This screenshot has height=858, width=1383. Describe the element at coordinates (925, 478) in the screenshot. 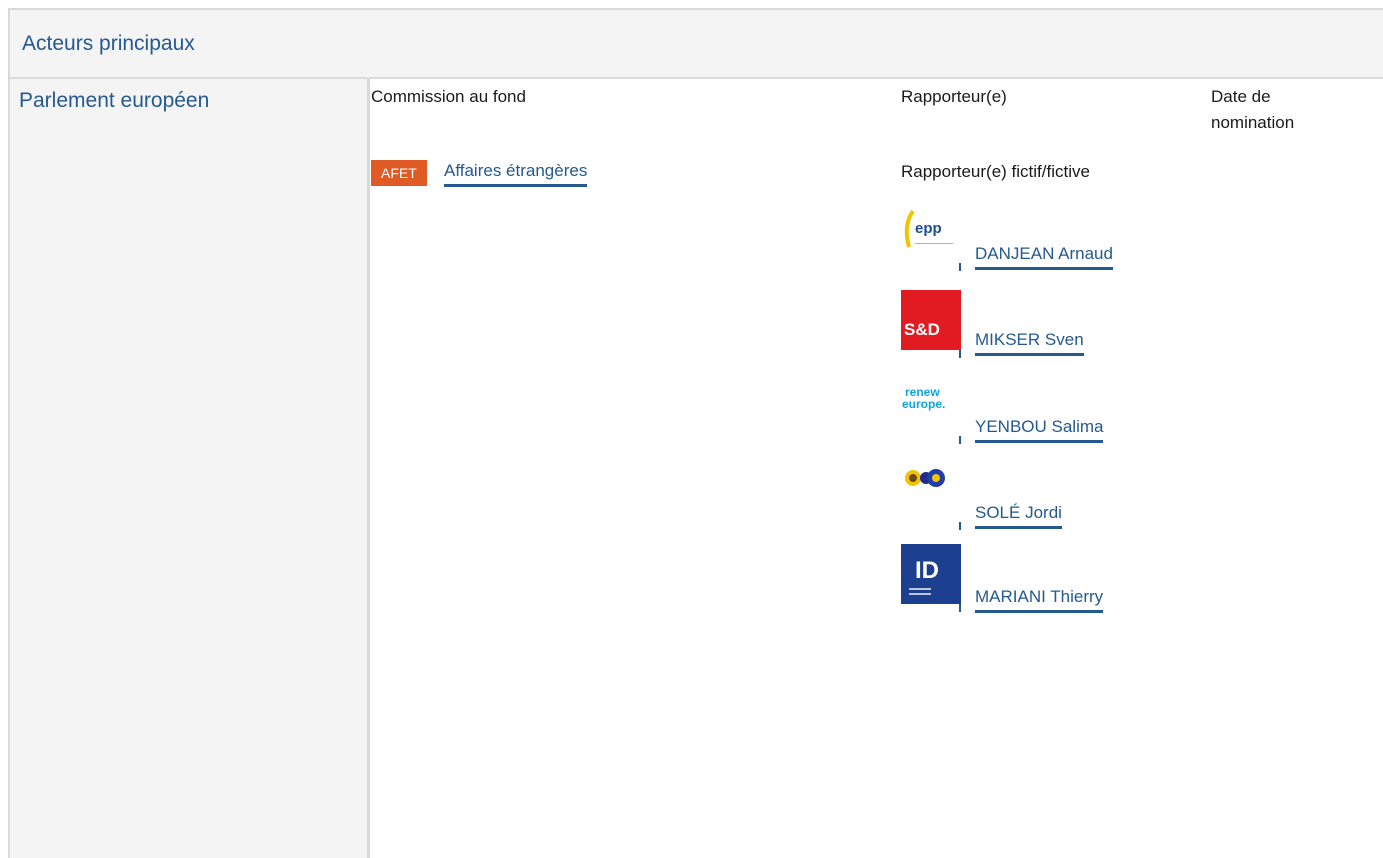

I see `greens-logo-graphic` at that location.